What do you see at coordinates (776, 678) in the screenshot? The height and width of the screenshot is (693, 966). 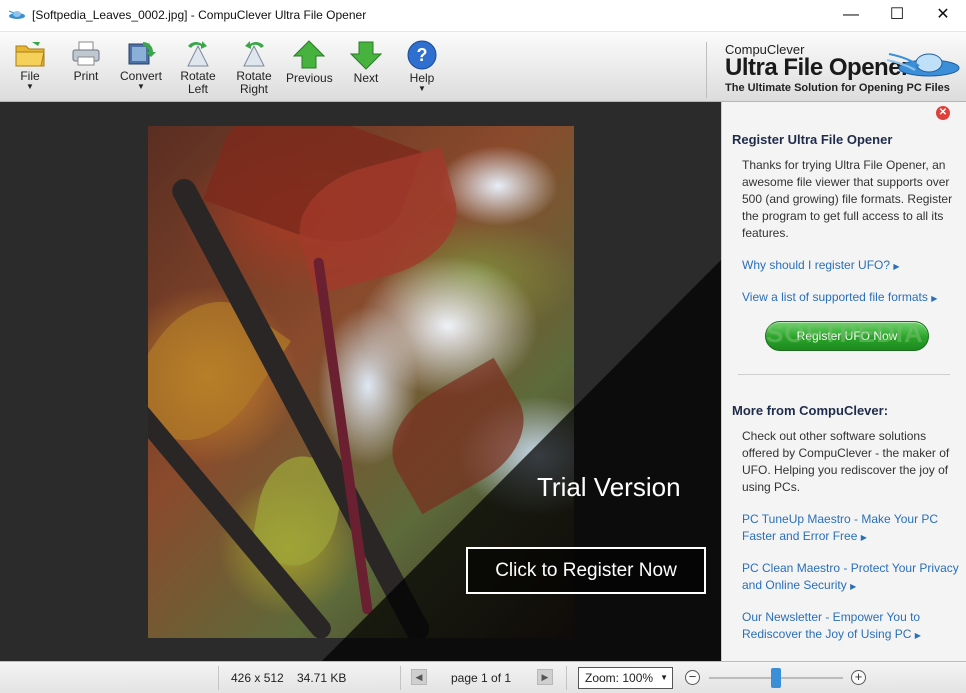 I see `zoom-slider-thumb` at bounding box center [776, 678].